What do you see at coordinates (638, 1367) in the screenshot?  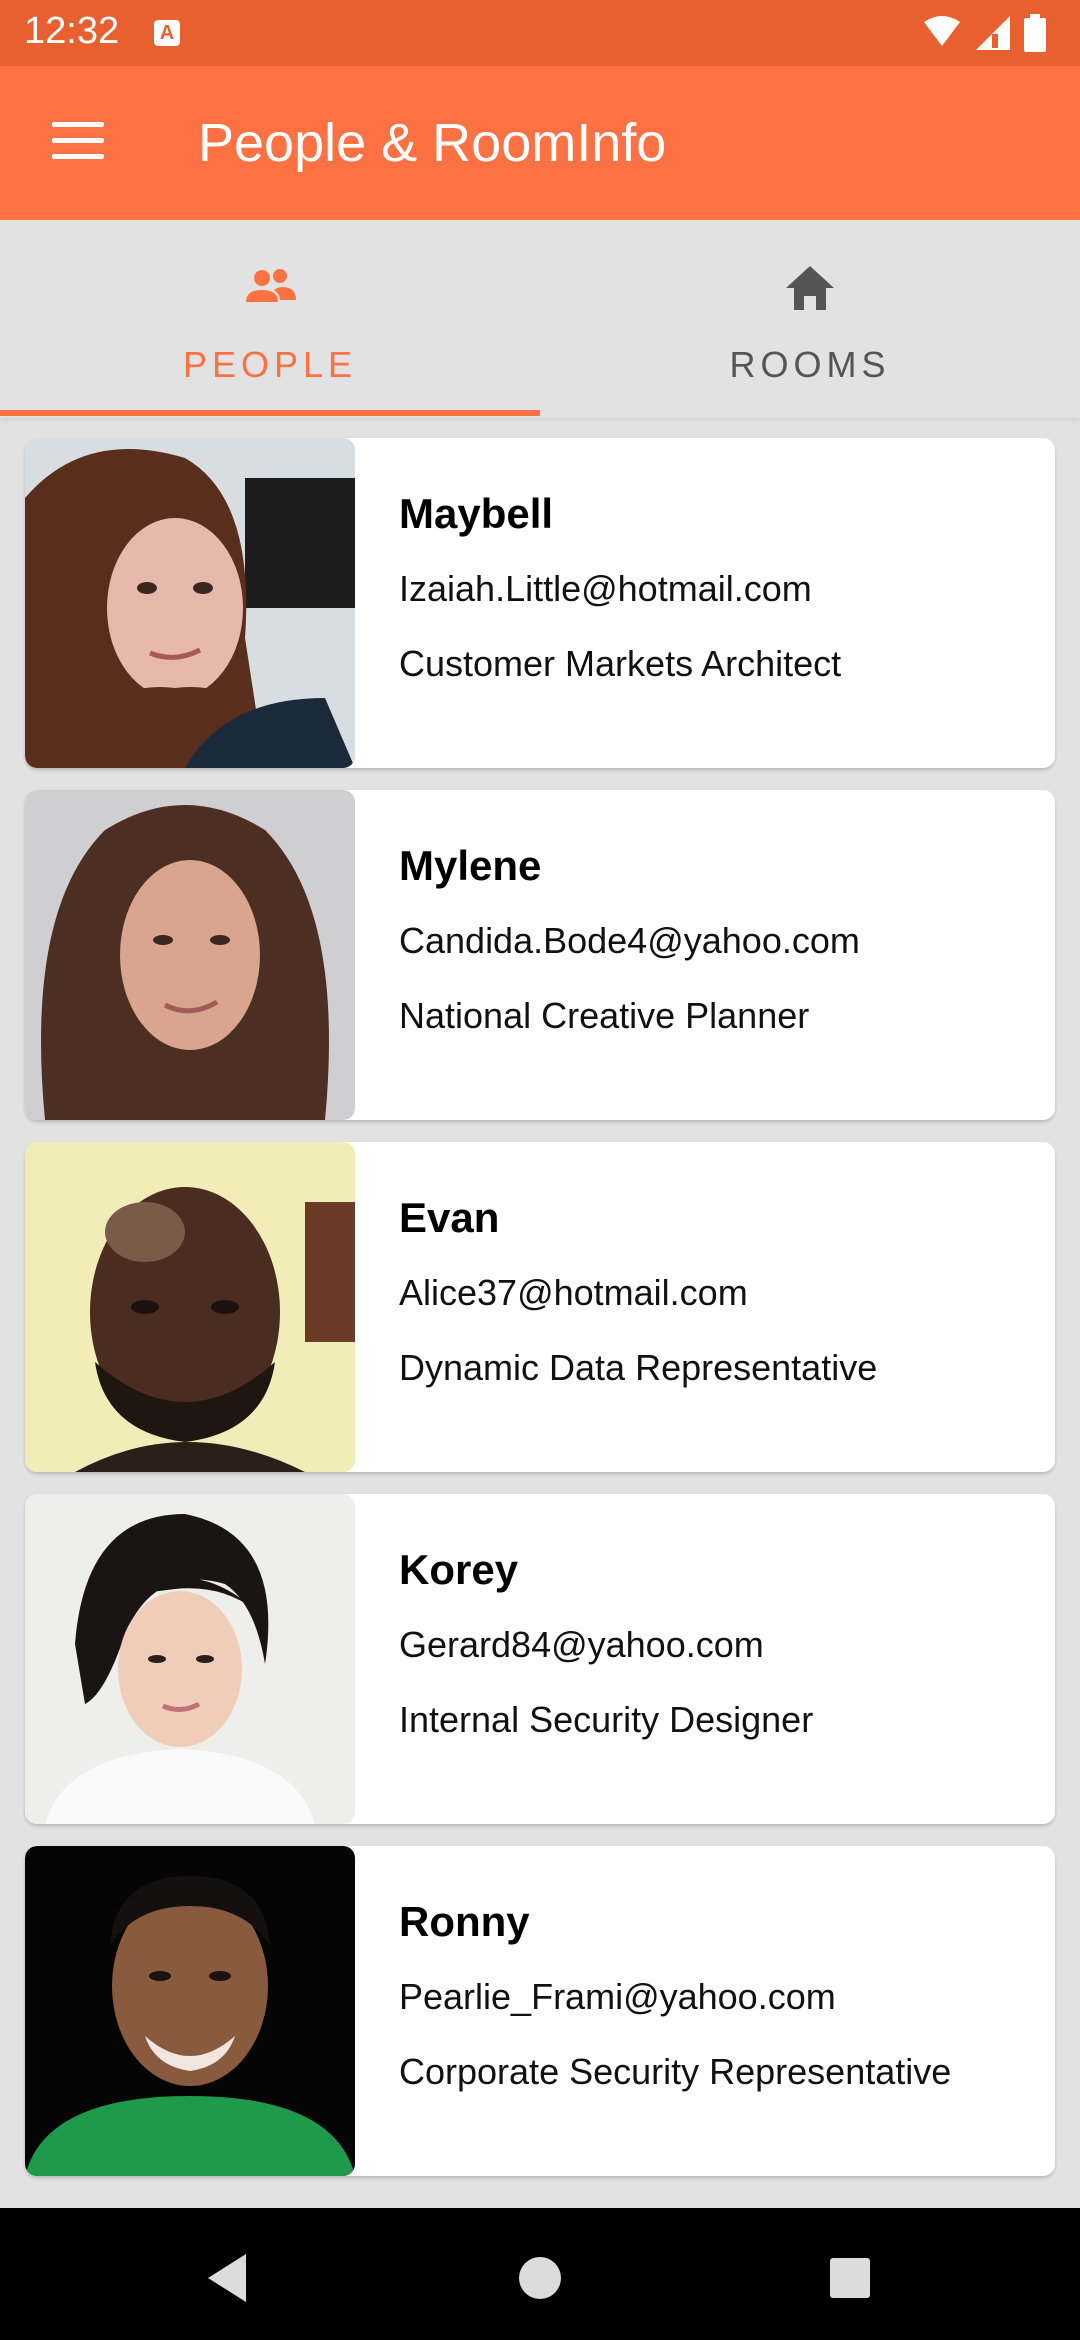 I see `person-role: Dynamic Data Representative` at bounding box center [638, 1367].